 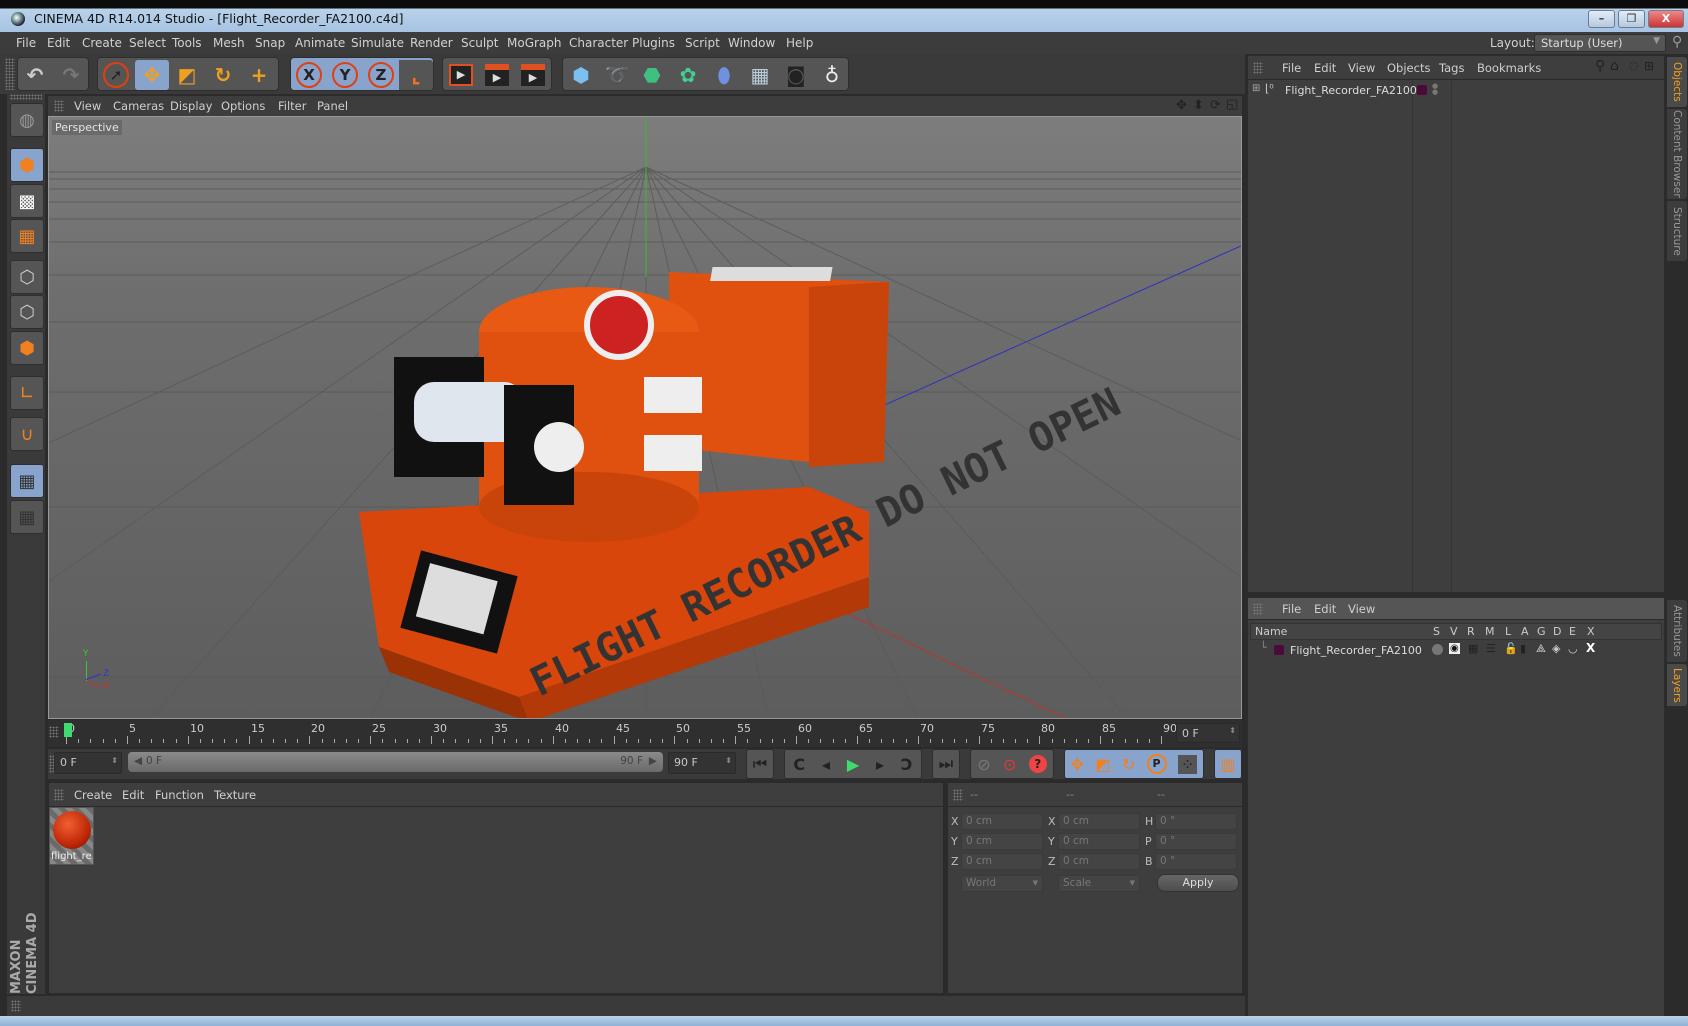 I want to click on record-position-button: ✥, so click(x=1077, y=764).